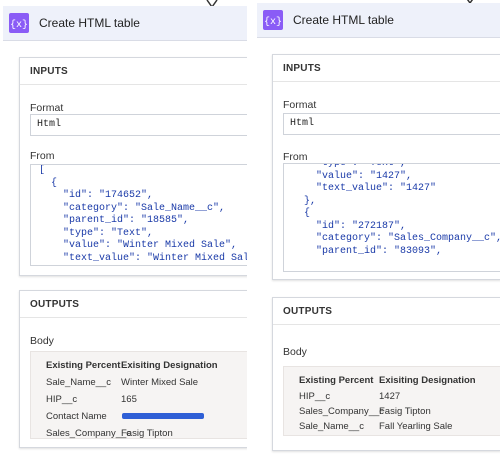  Describe the element at coordinates (160, 382) in the screenshot. I see `table-cell: Winter Mixed Sale` at that location.